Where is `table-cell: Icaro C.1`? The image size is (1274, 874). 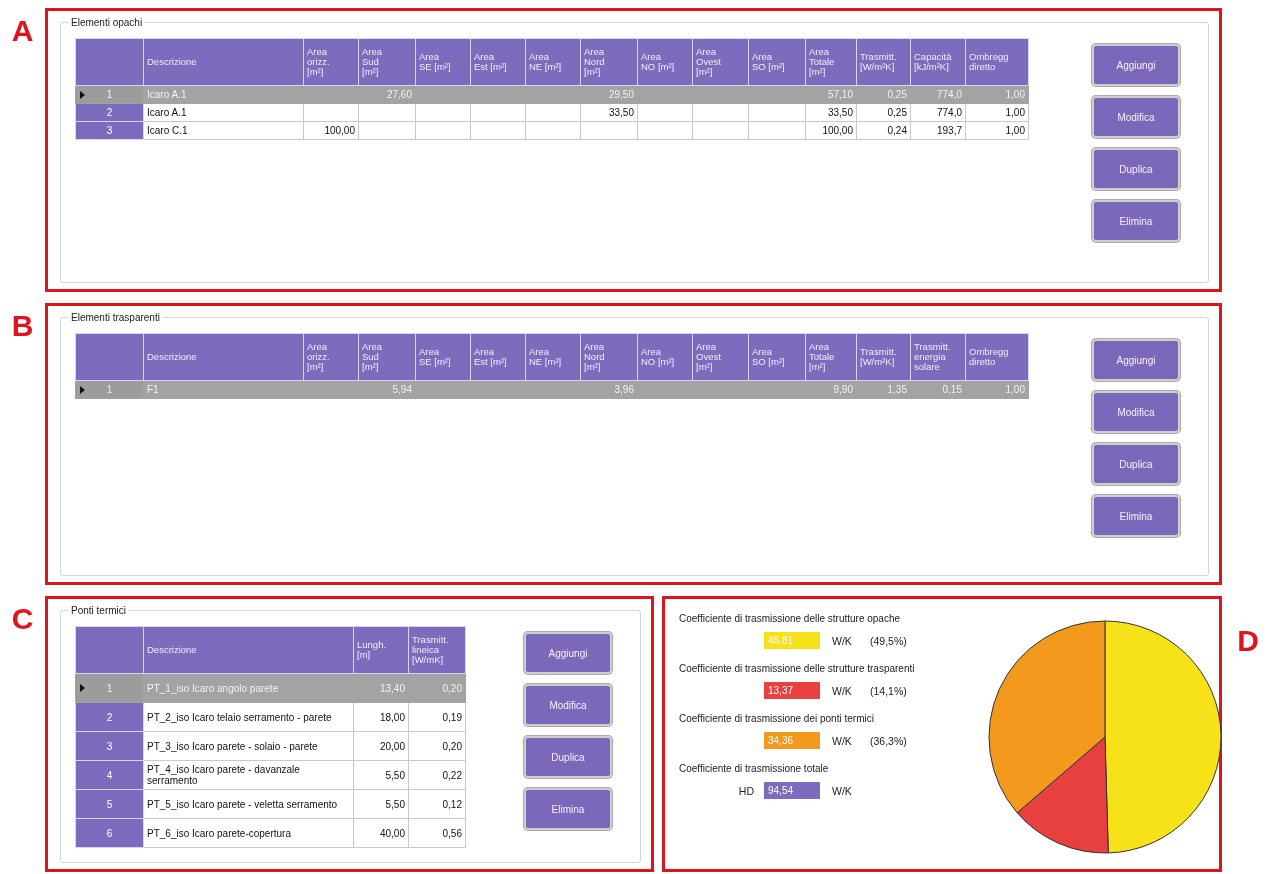 table-cell: Icaro C.1 is located at coordinates (223, 130).